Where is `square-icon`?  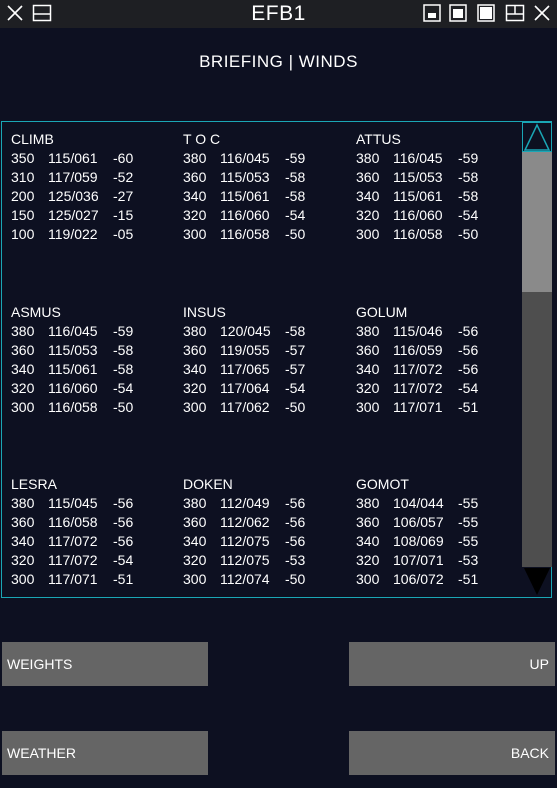 square-icon is located at coordinates (458, 13).